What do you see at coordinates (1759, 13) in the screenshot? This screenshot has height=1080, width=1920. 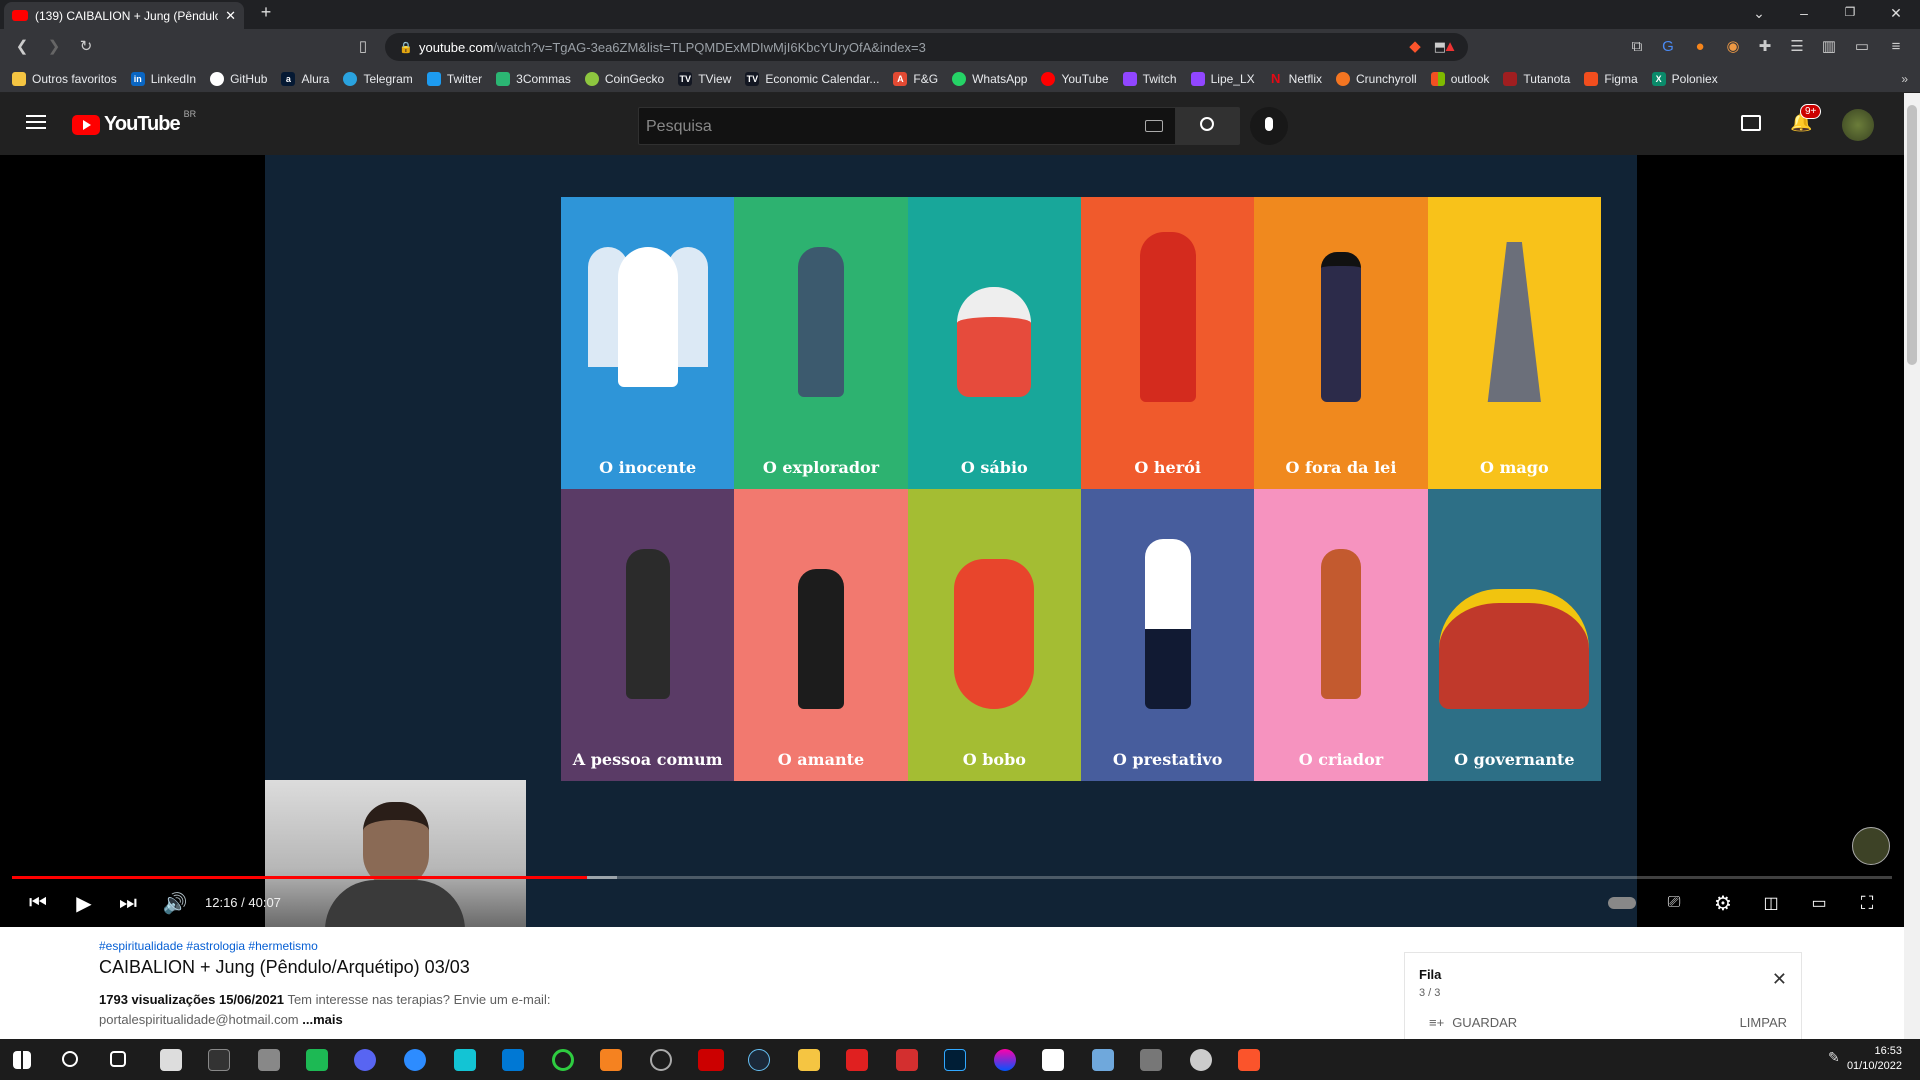 I see `tab-search-icon: ⌄` at bounding box center [1759, 13].